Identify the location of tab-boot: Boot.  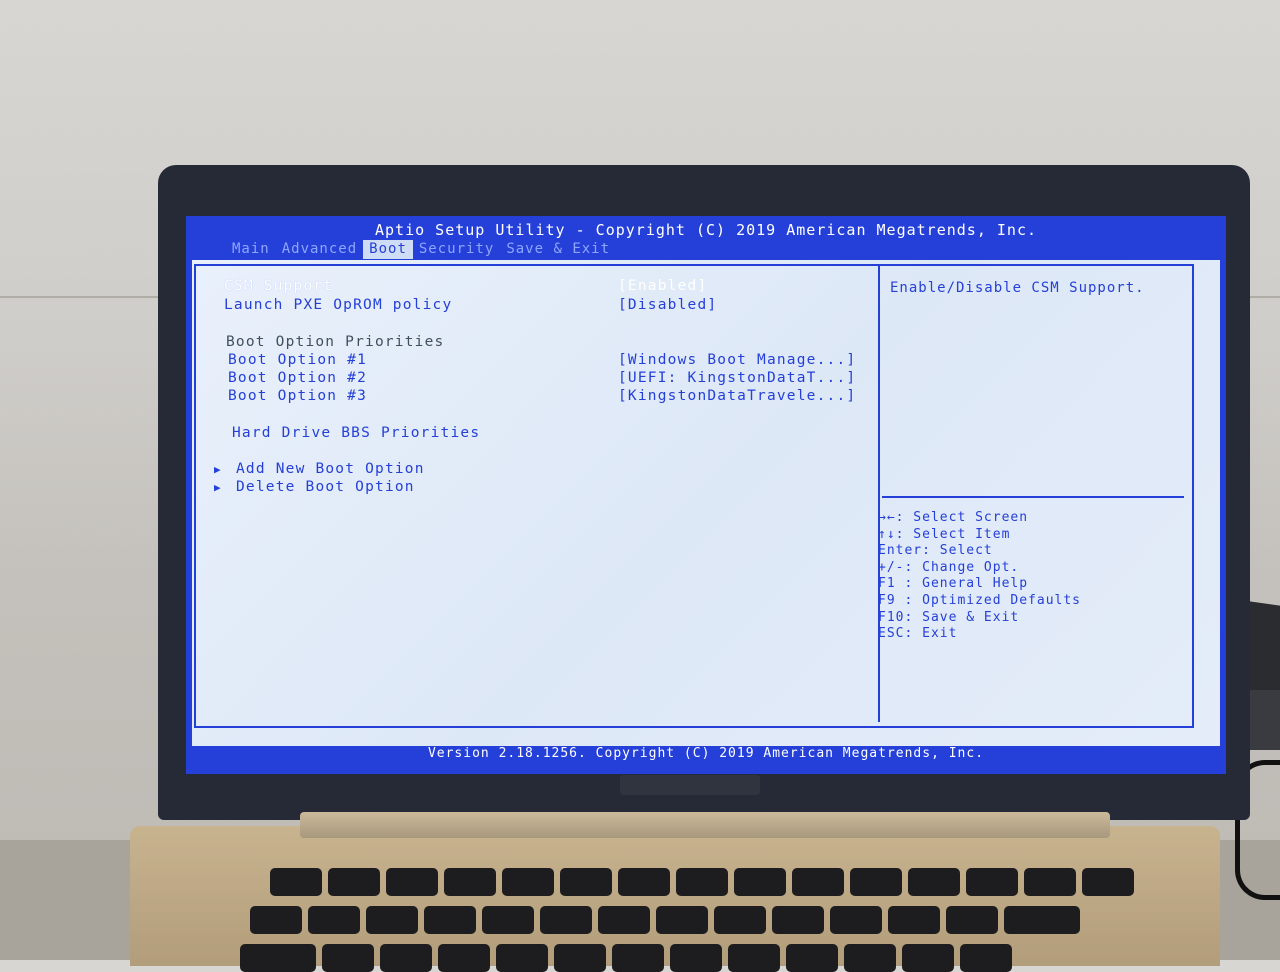
(388, 249).